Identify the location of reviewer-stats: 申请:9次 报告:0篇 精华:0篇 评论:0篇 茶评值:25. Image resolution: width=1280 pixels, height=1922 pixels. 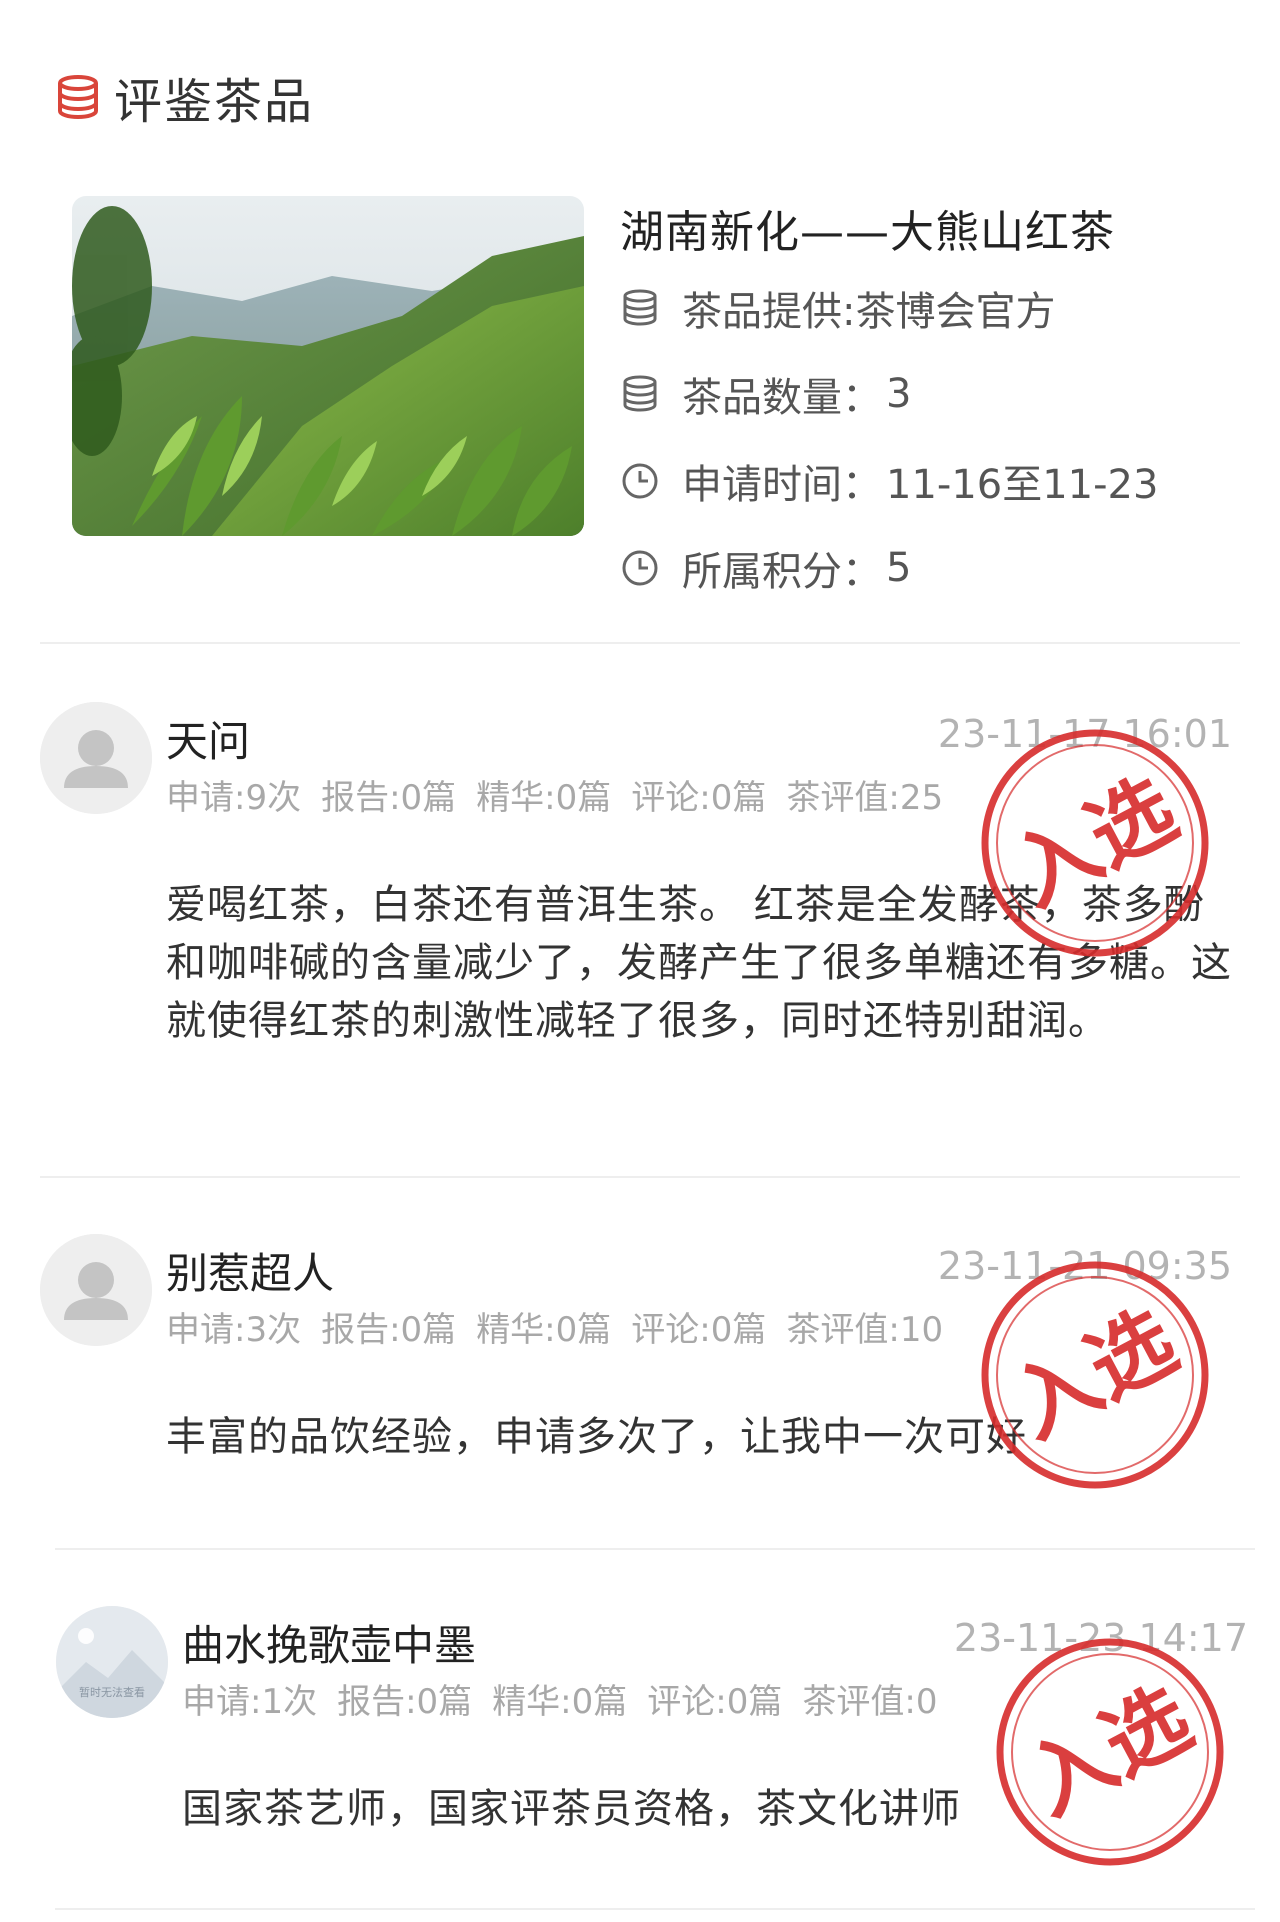
(564, 794).